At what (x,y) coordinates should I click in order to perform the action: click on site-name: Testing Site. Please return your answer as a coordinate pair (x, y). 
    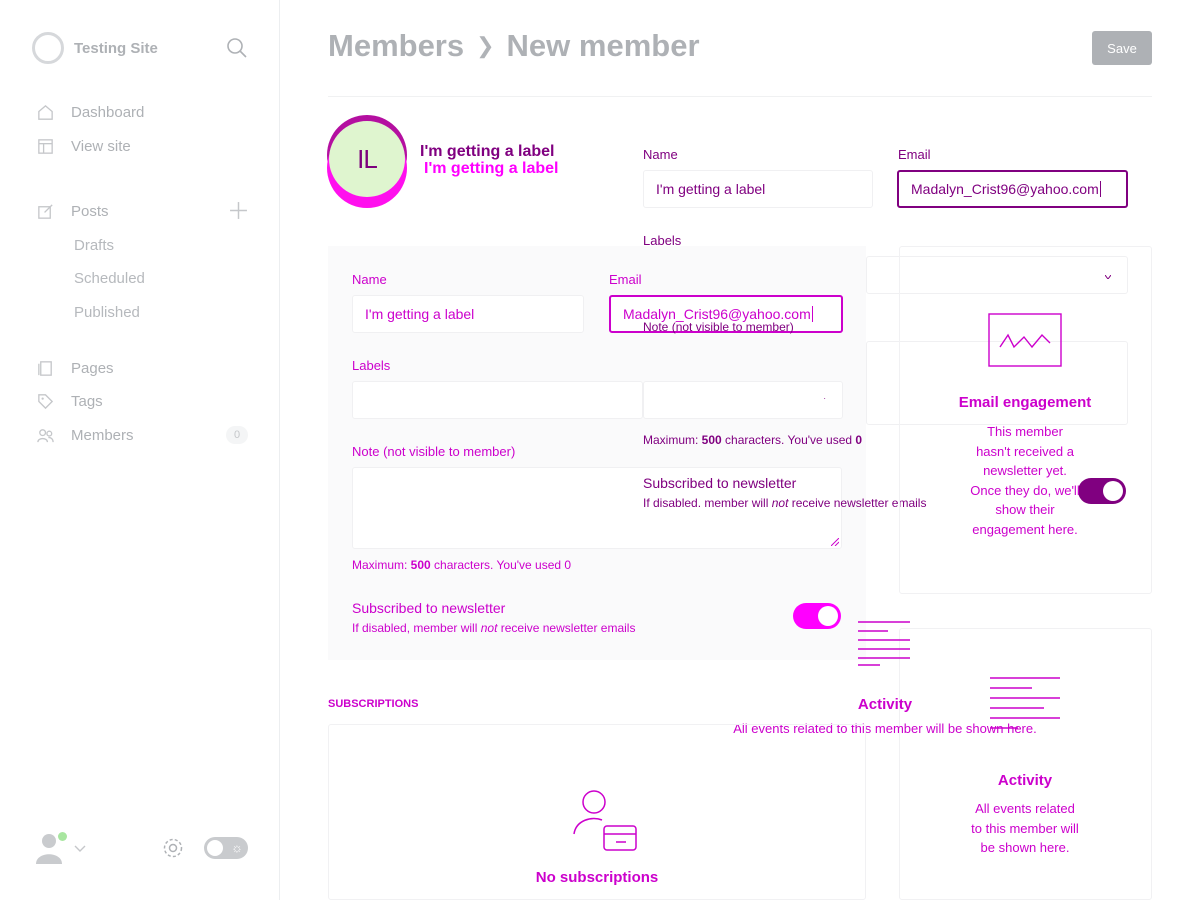
    Looking at the image, I should click on (116, 48).